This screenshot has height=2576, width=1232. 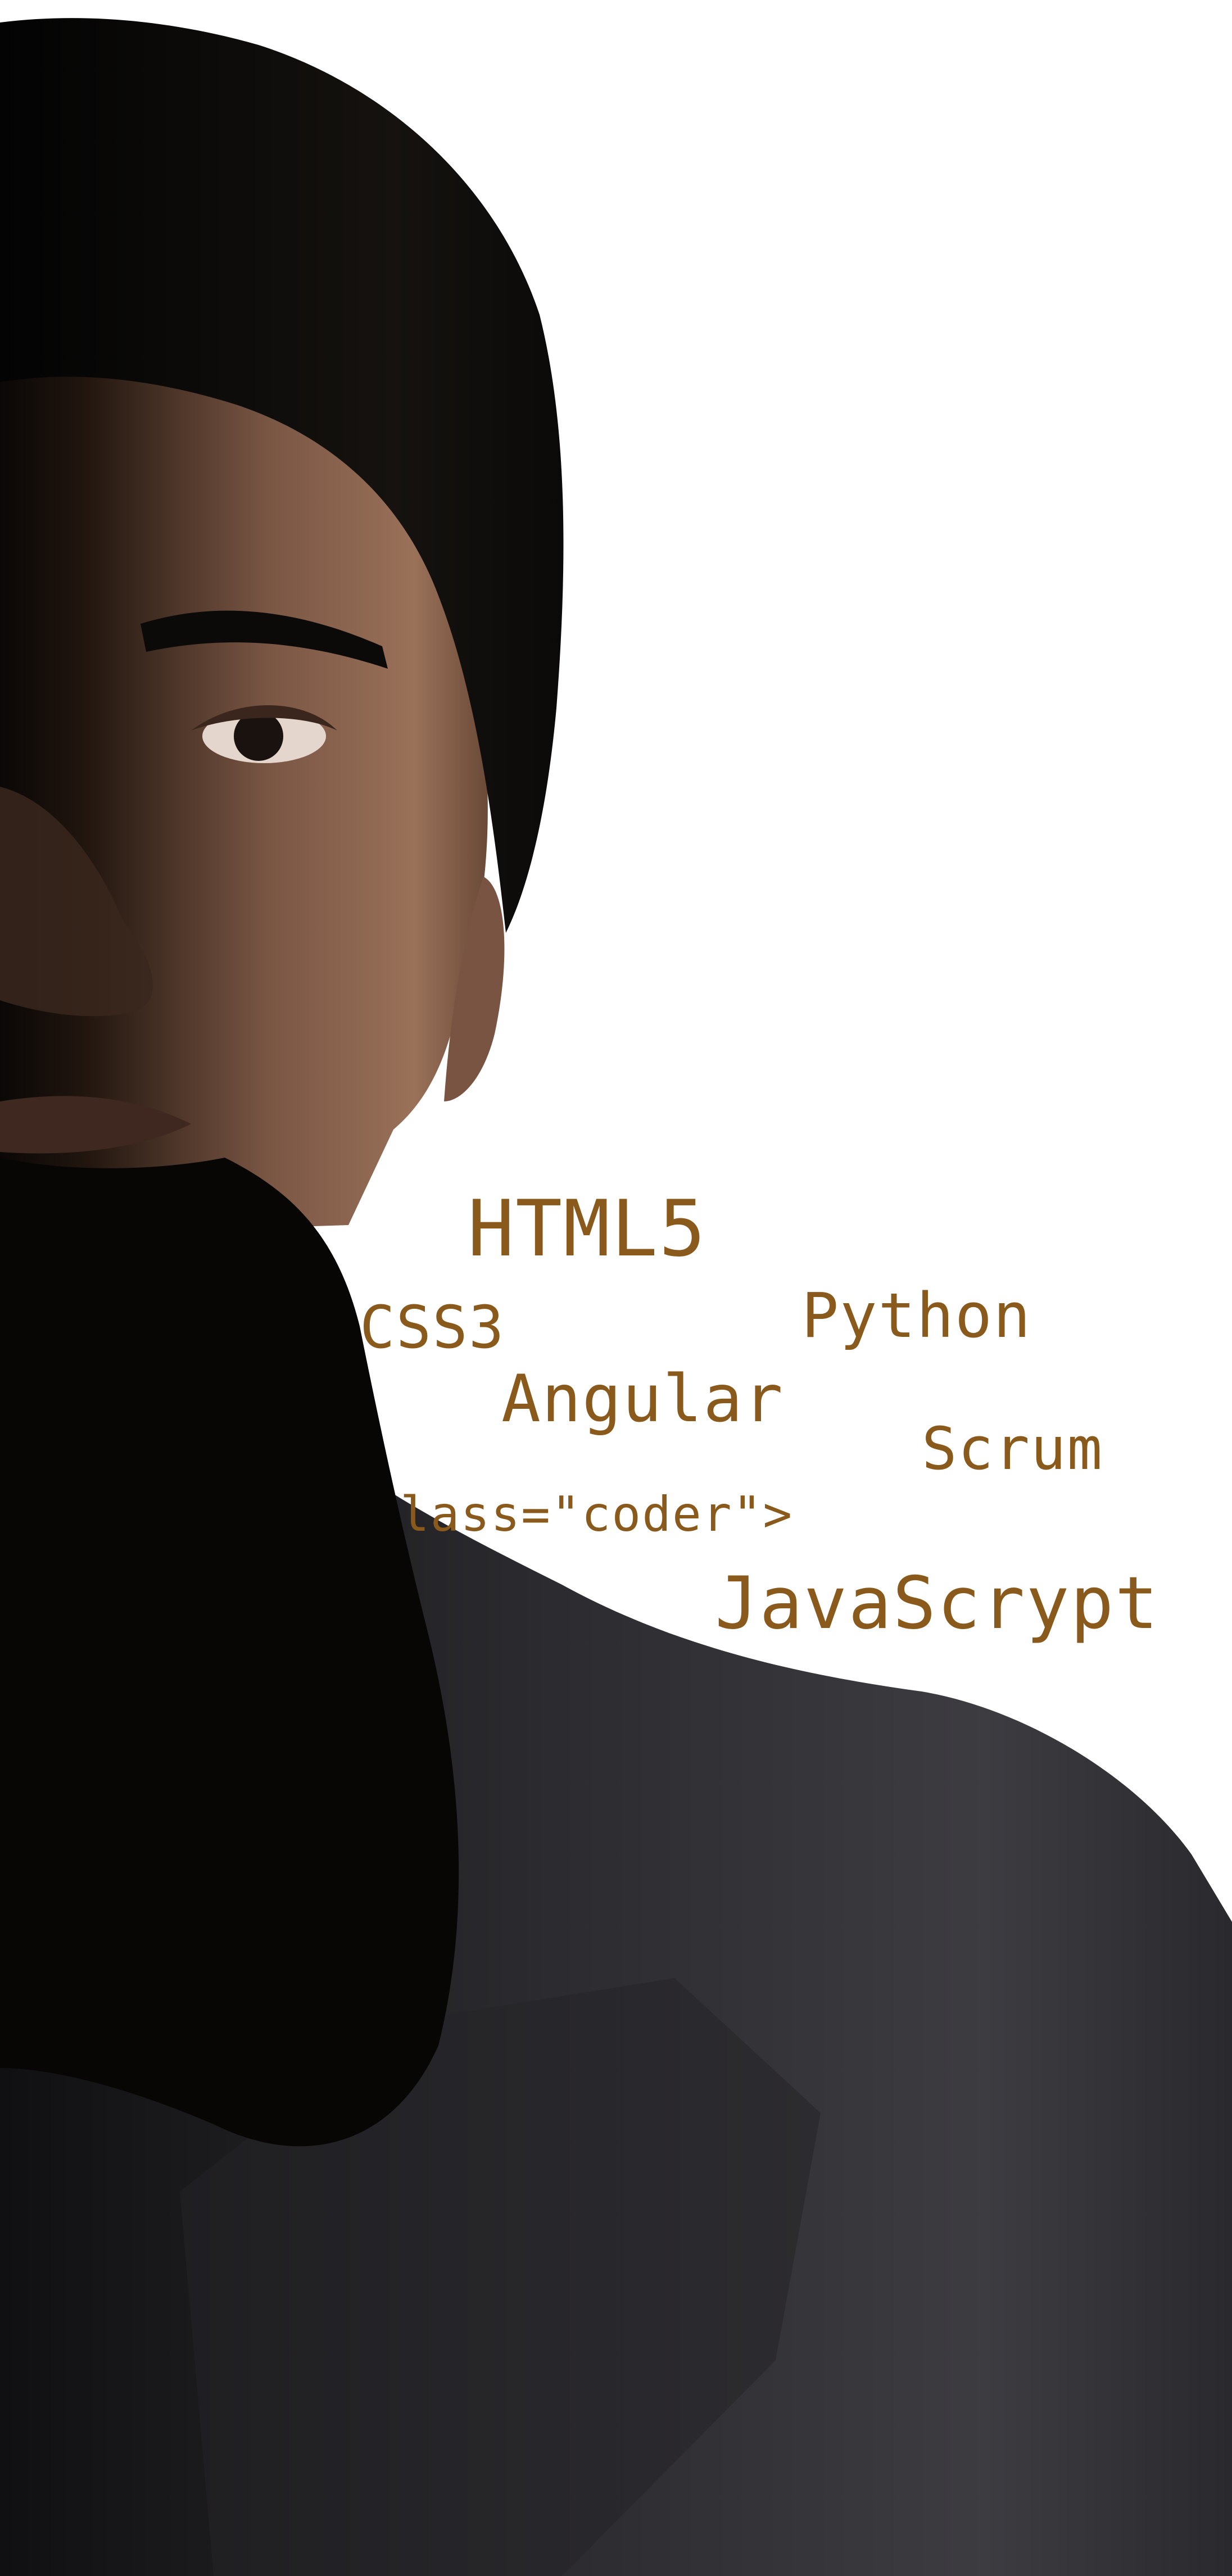 What do you see at coordinates (642, 1399) in the screenshot?
I see `keyword-angular: Angular` at bounding box center [642, 1399].